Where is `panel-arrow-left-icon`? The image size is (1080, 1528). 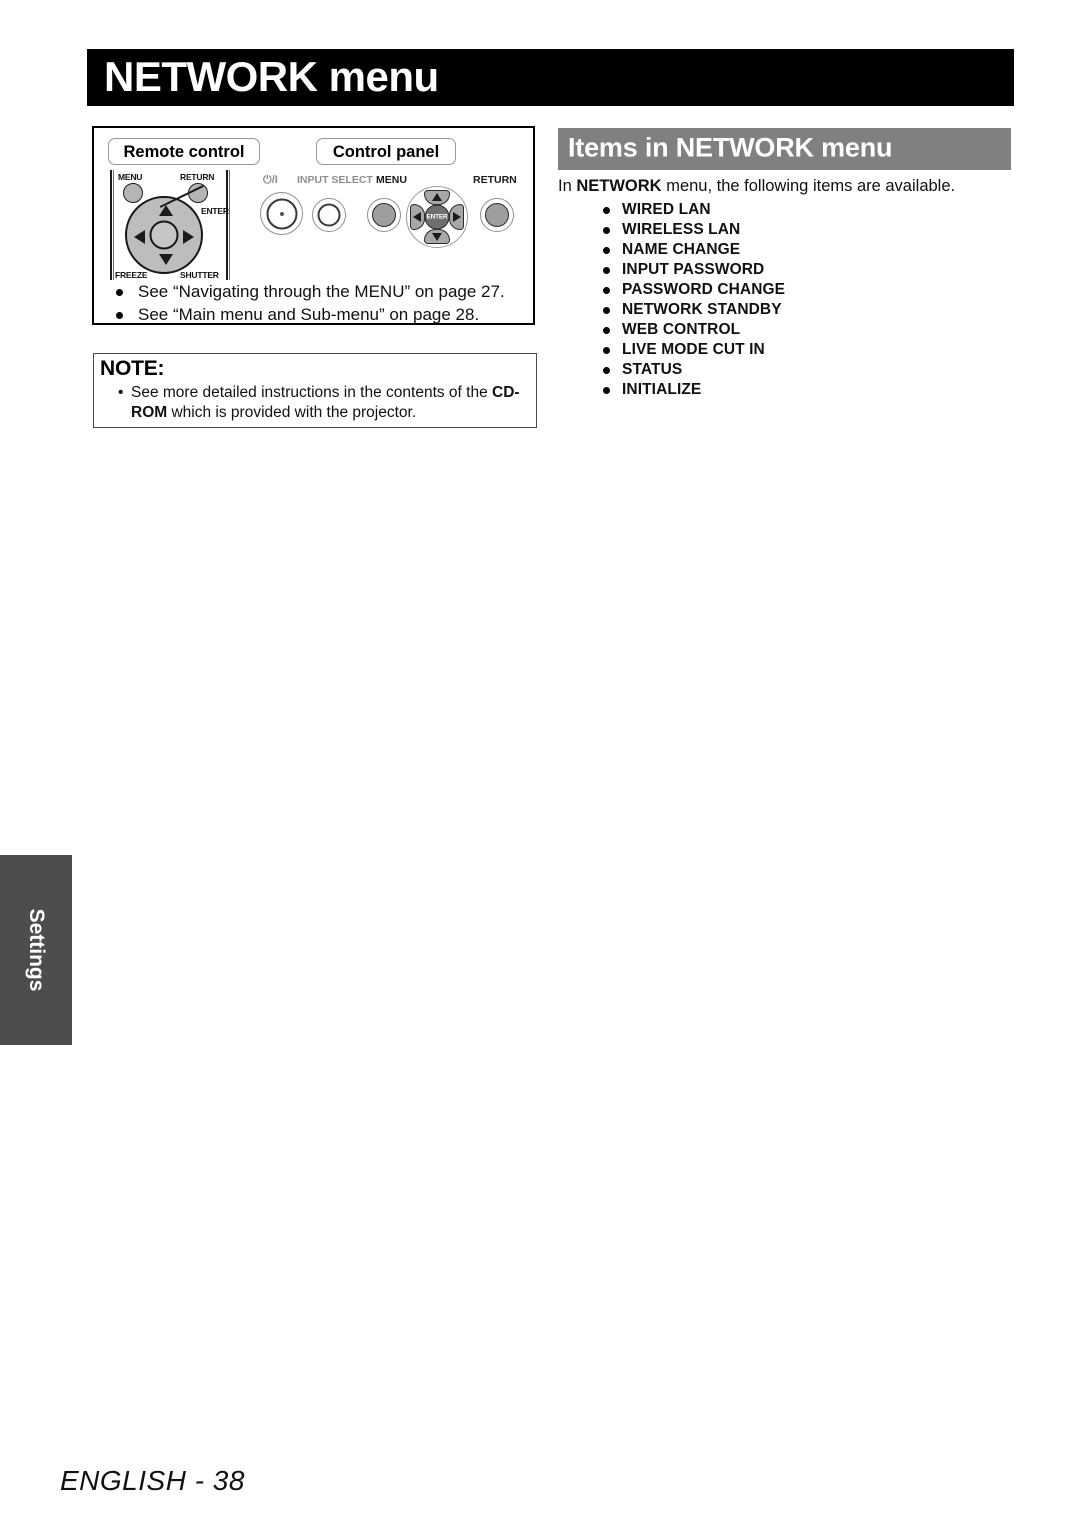 panel-arrow-left-icon is located at coordinates (417, 217).